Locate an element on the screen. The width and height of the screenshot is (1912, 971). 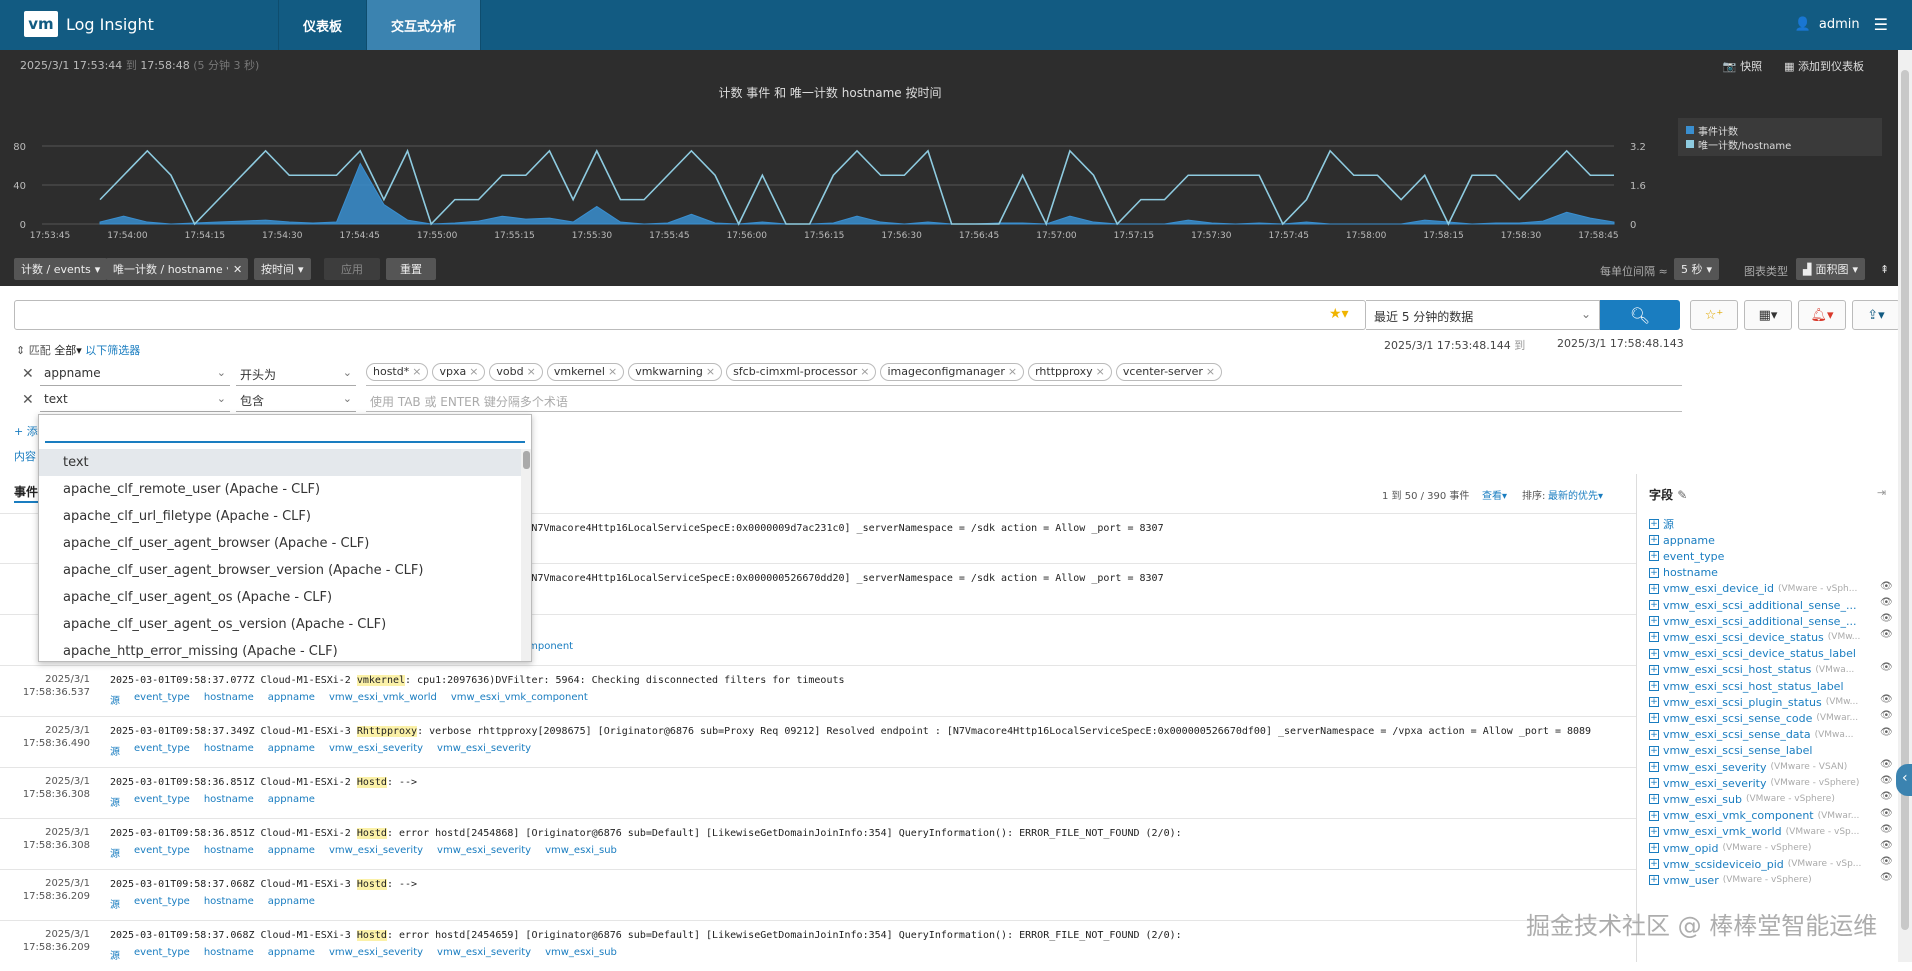
dropdown-option: text is located at coordinates (281, 462).